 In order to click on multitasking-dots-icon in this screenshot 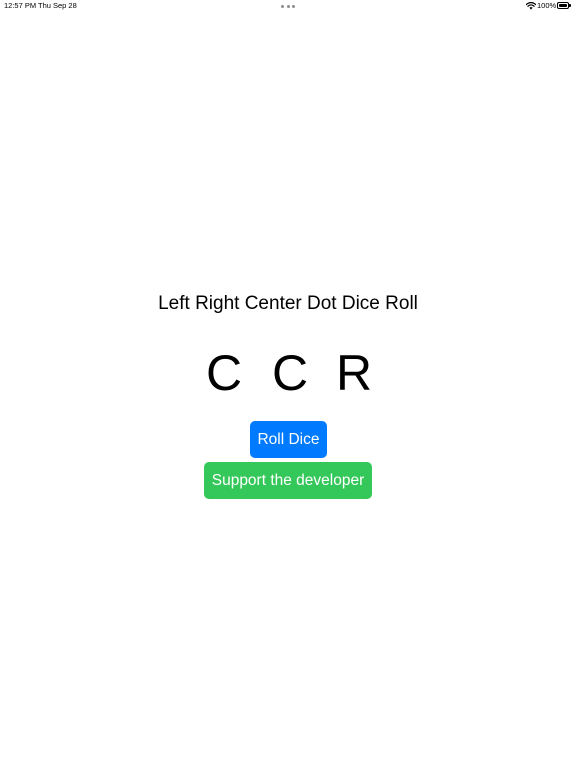, I will do `click(288, 6)`.